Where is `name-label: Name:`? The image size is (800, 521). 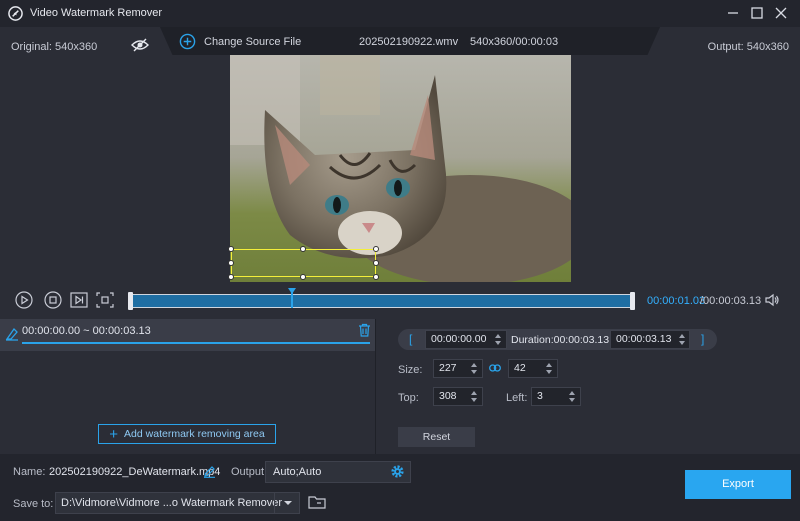
name-label: Name: is located at coordinates (29, 472).